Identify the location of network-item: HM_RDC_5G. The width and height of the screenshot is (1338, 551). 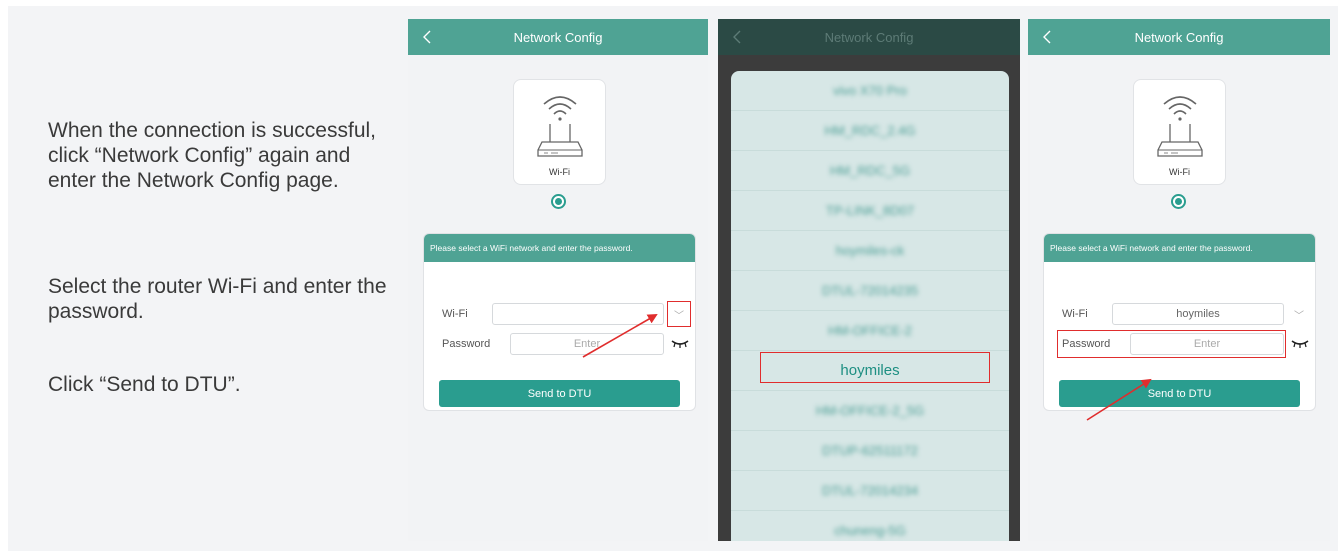
(870, 171).